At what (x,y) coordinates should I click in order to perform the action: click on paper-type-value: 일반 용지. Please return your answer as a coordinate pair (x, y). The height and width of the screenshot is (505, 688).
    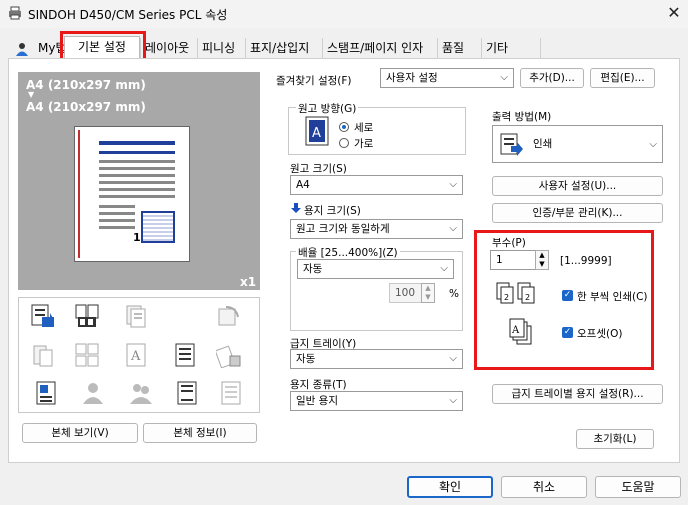
    Looking at the image, I should click on (317, 401).